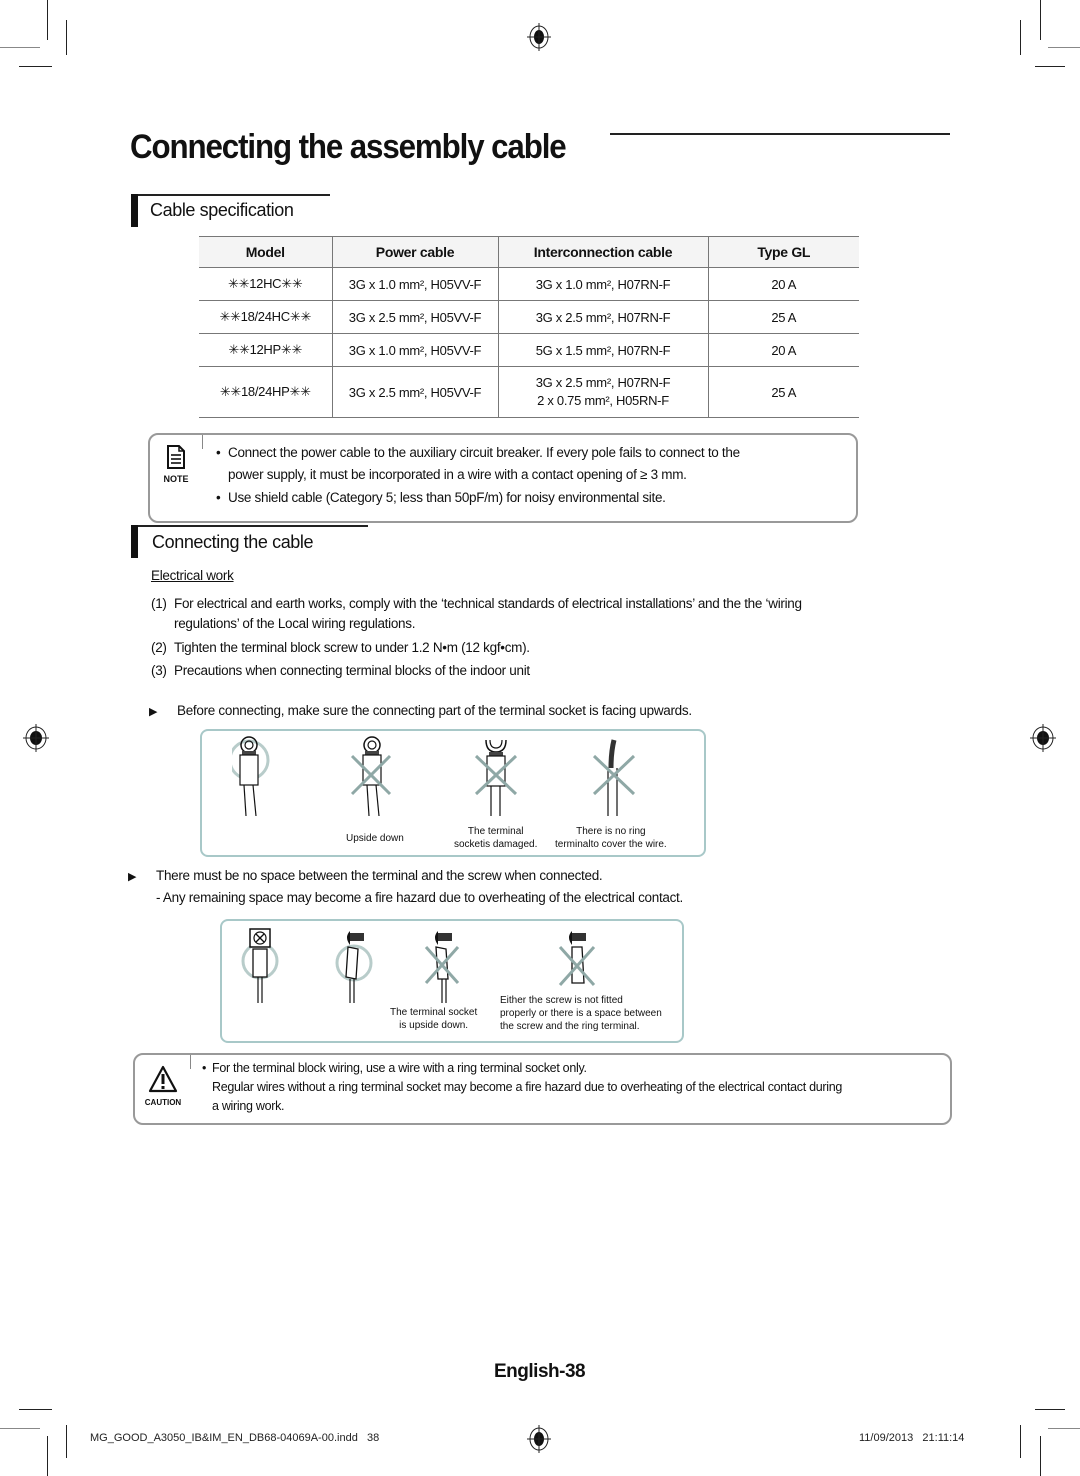  Describe the element at coordinates (233, 542) in the screenshot. I see `section-heading: Connecting the cable` at that location.